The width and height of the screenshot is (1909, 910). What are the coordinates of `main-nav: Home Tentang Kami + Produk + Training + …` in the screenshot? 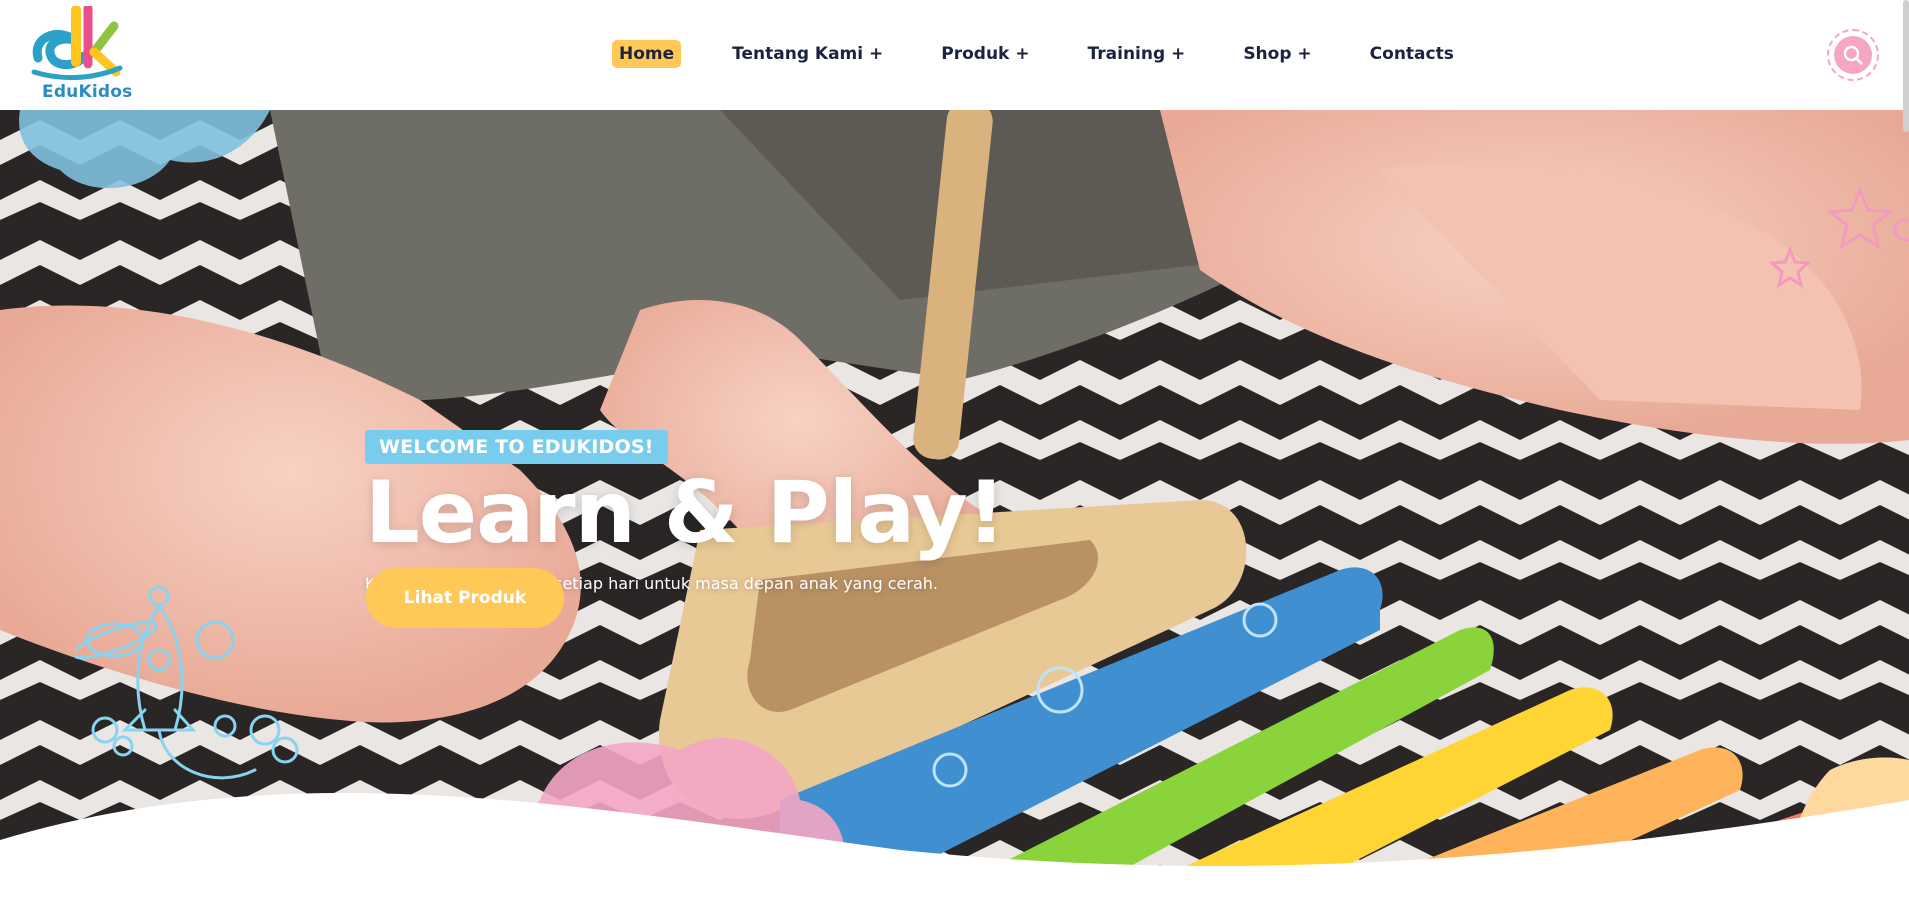 It's located at (1058, 54).